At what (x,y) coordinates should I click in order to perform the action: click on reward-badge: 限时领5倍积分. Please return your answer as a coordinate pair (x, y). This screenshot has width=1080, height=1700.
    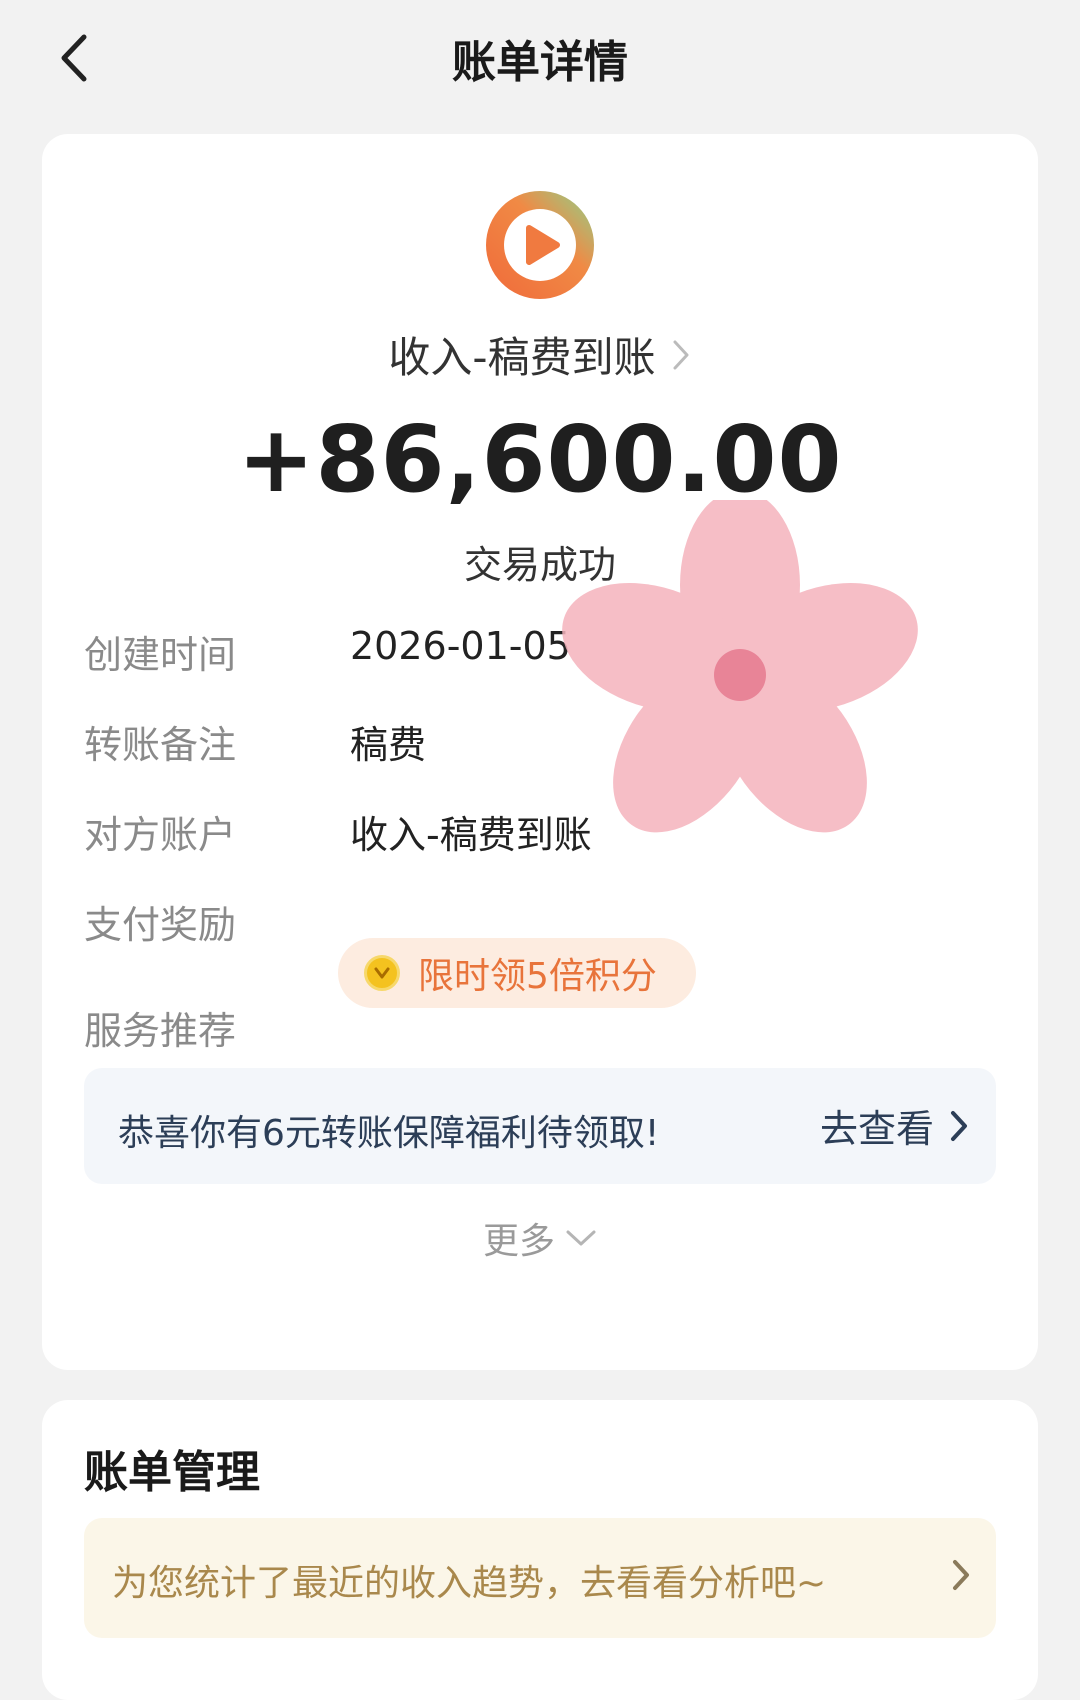
    Looking at the image, I should click on (517, 973).